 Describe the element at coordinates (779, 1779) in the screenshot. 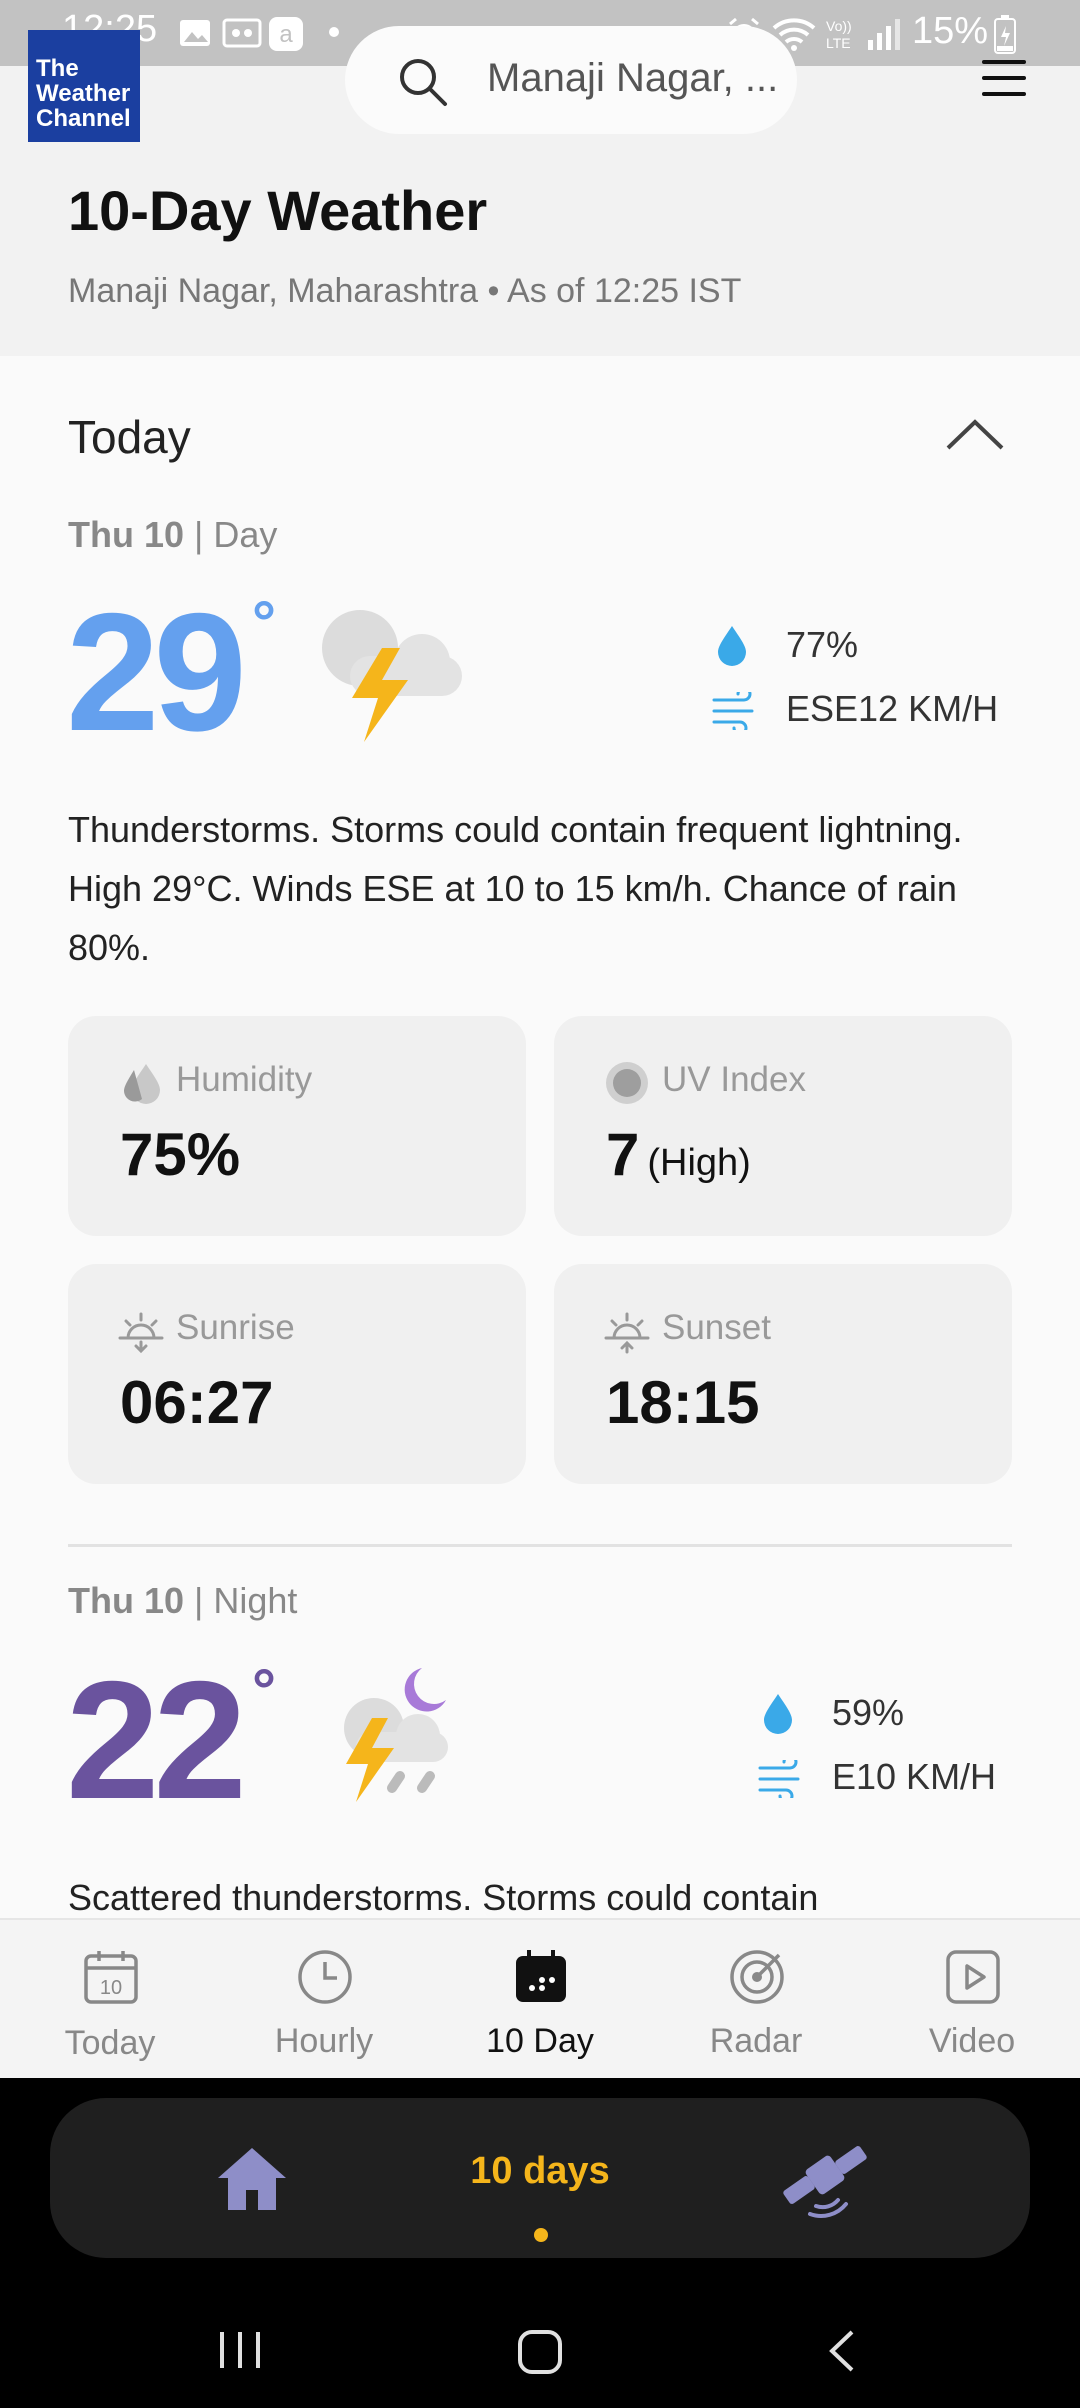

I see `night-wind-icon` at that location.